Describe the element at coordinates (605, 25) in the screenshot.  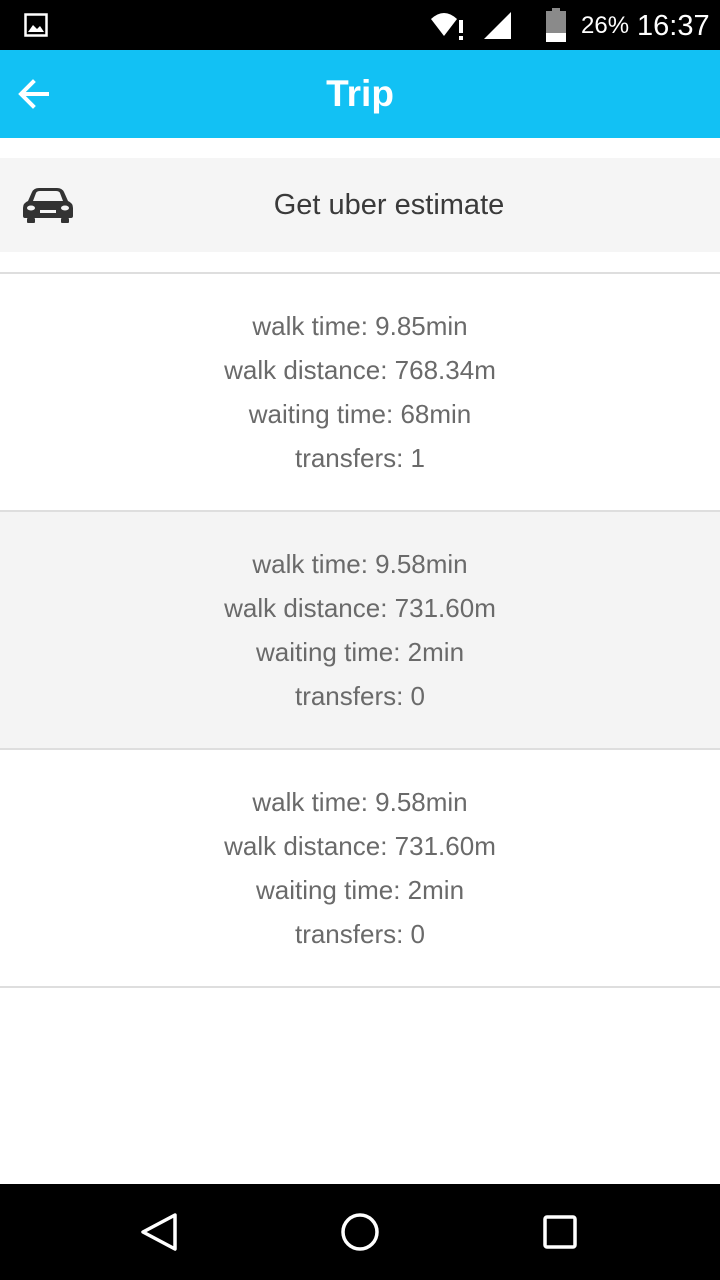
I see `battery-percent: 26%` at that location.